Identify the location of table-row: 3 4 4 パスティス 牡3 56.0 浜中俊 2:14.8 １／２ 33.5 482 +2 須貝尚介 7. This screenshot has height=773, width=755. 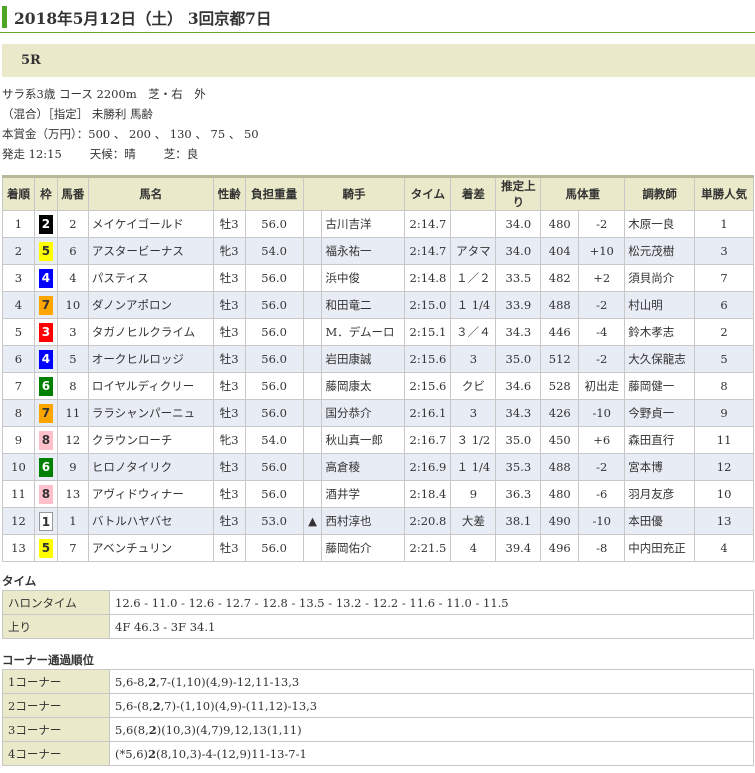
(378, 278).